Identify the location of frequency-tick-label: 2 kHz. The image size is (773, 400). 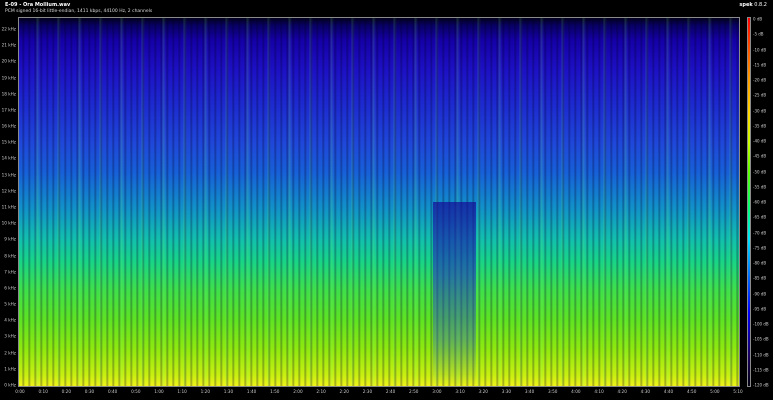
(10, 353).